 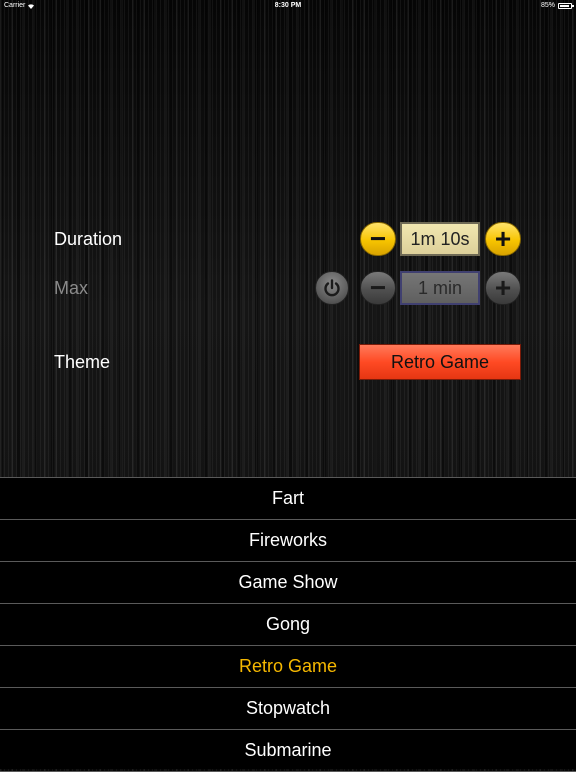 I want to click on status-right: 85%, so click(x=557, y=5).